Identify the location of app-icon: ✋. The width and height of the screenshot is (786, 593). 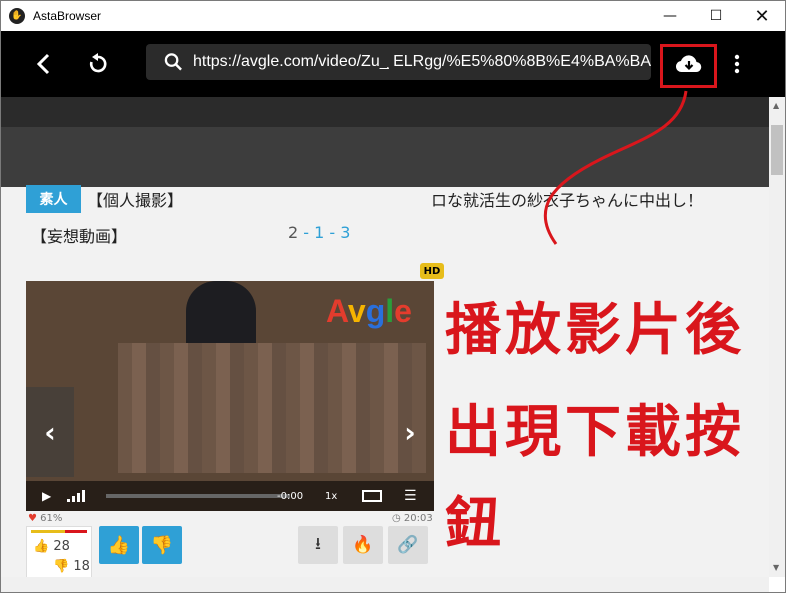
(17, 16).